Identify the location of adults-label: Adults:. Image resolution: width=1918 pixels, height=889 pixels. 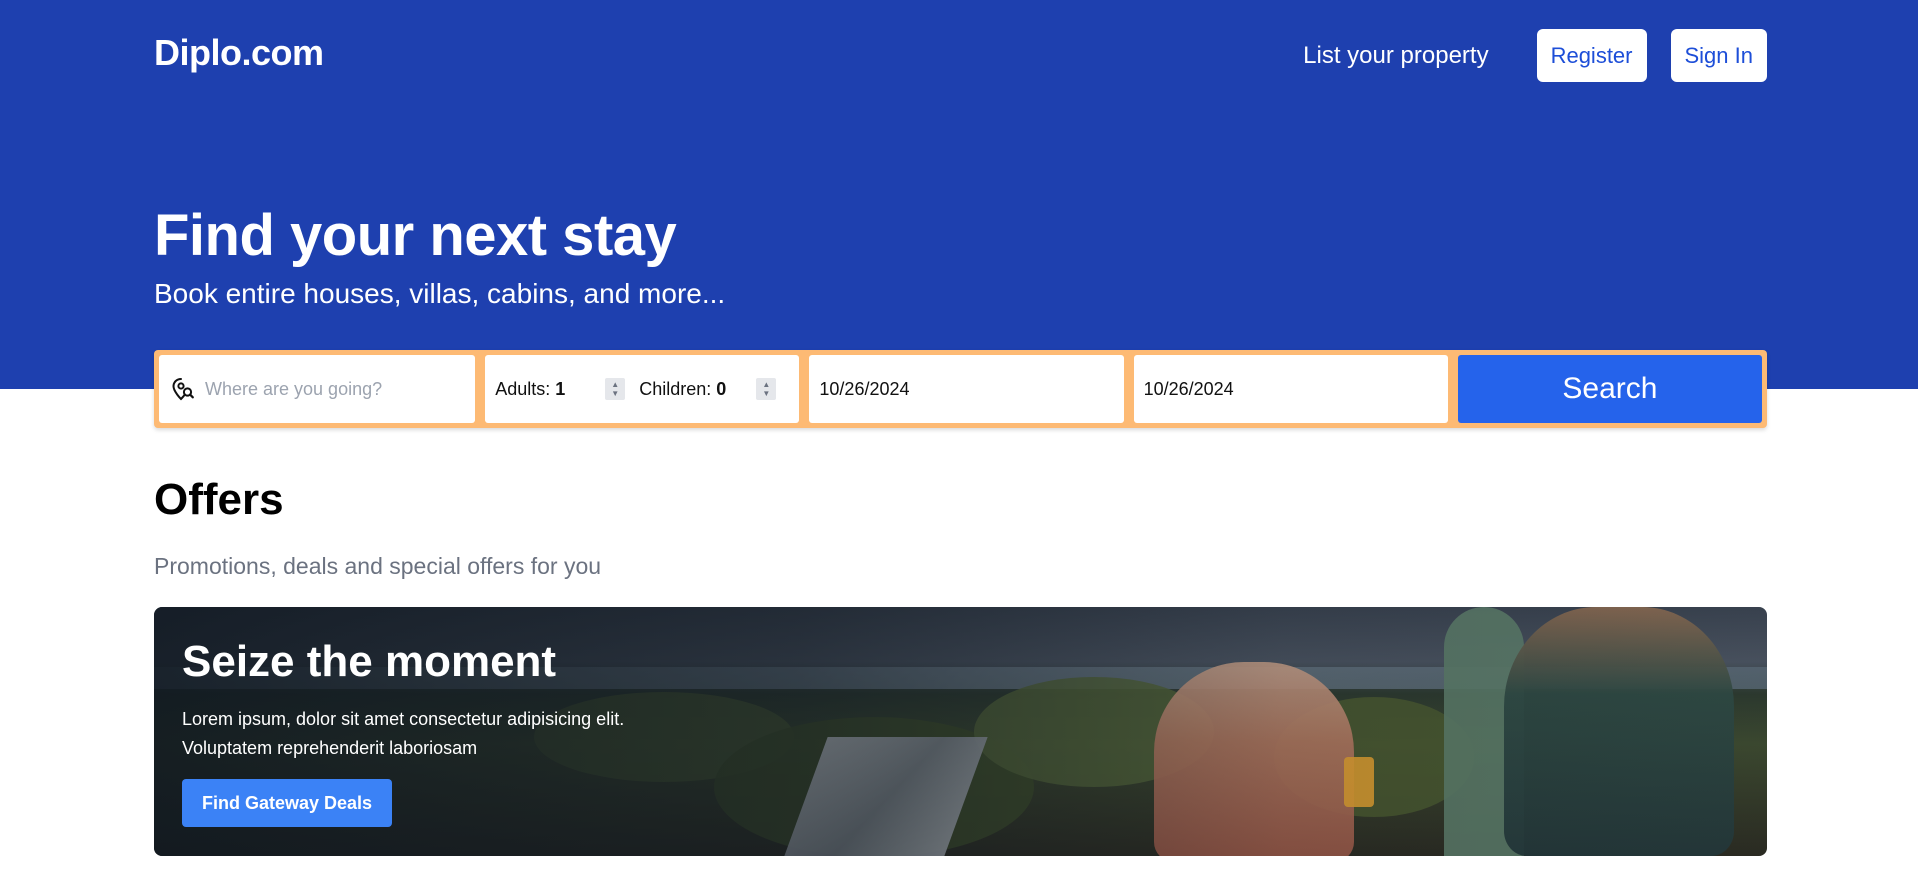
(523, 388).